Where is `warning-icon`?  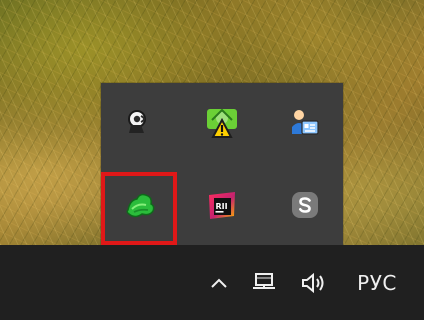
warning-icon is located at coordinates (222, 123).